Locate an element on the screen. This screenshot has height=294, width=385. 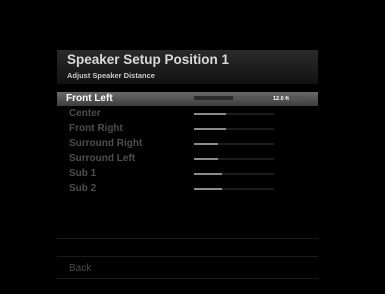
speaker-row-front-left: Front Left 12.0 ft is located at coordinates (187, 99).